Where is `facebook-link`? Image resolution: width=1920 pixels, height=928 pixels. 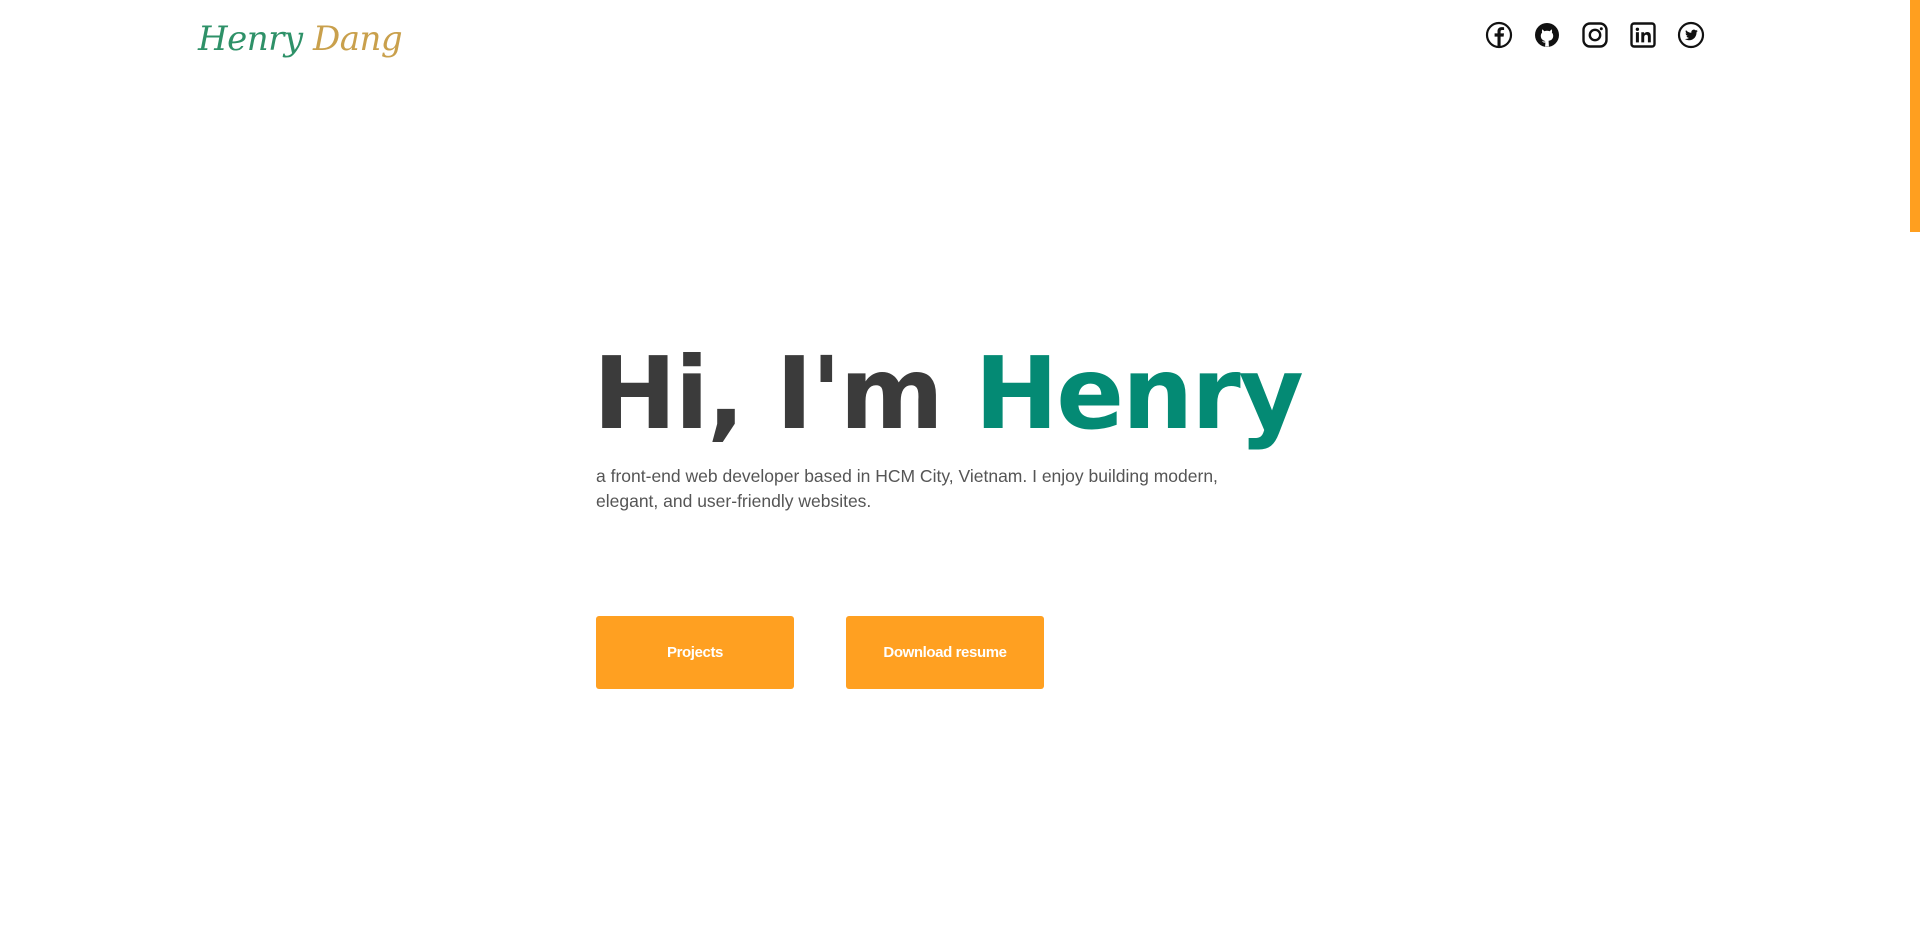
facebook-link is located at coordinates (1499, 35).